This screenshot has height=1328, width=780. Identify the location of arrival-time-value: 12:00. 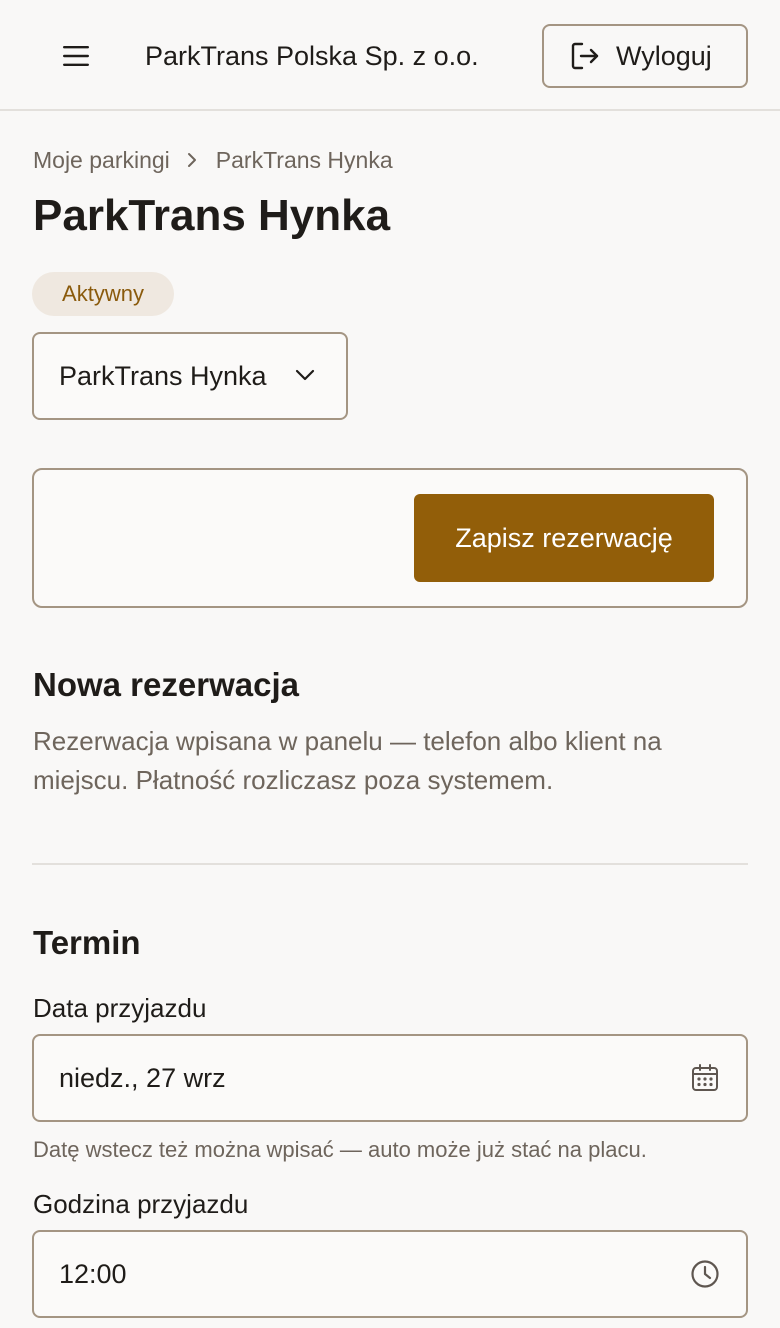
(93, 1273).